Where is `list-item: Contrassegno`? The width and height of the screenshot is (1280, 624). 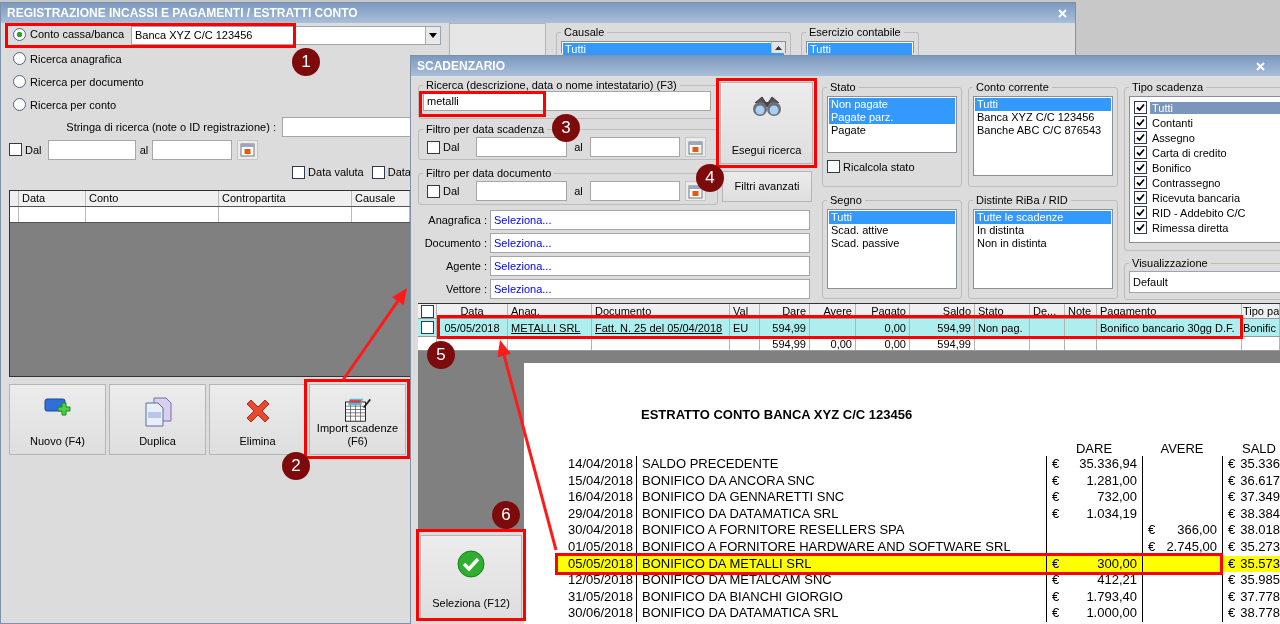 list-item: Contrassegno is located at coordinates (1215, 182).